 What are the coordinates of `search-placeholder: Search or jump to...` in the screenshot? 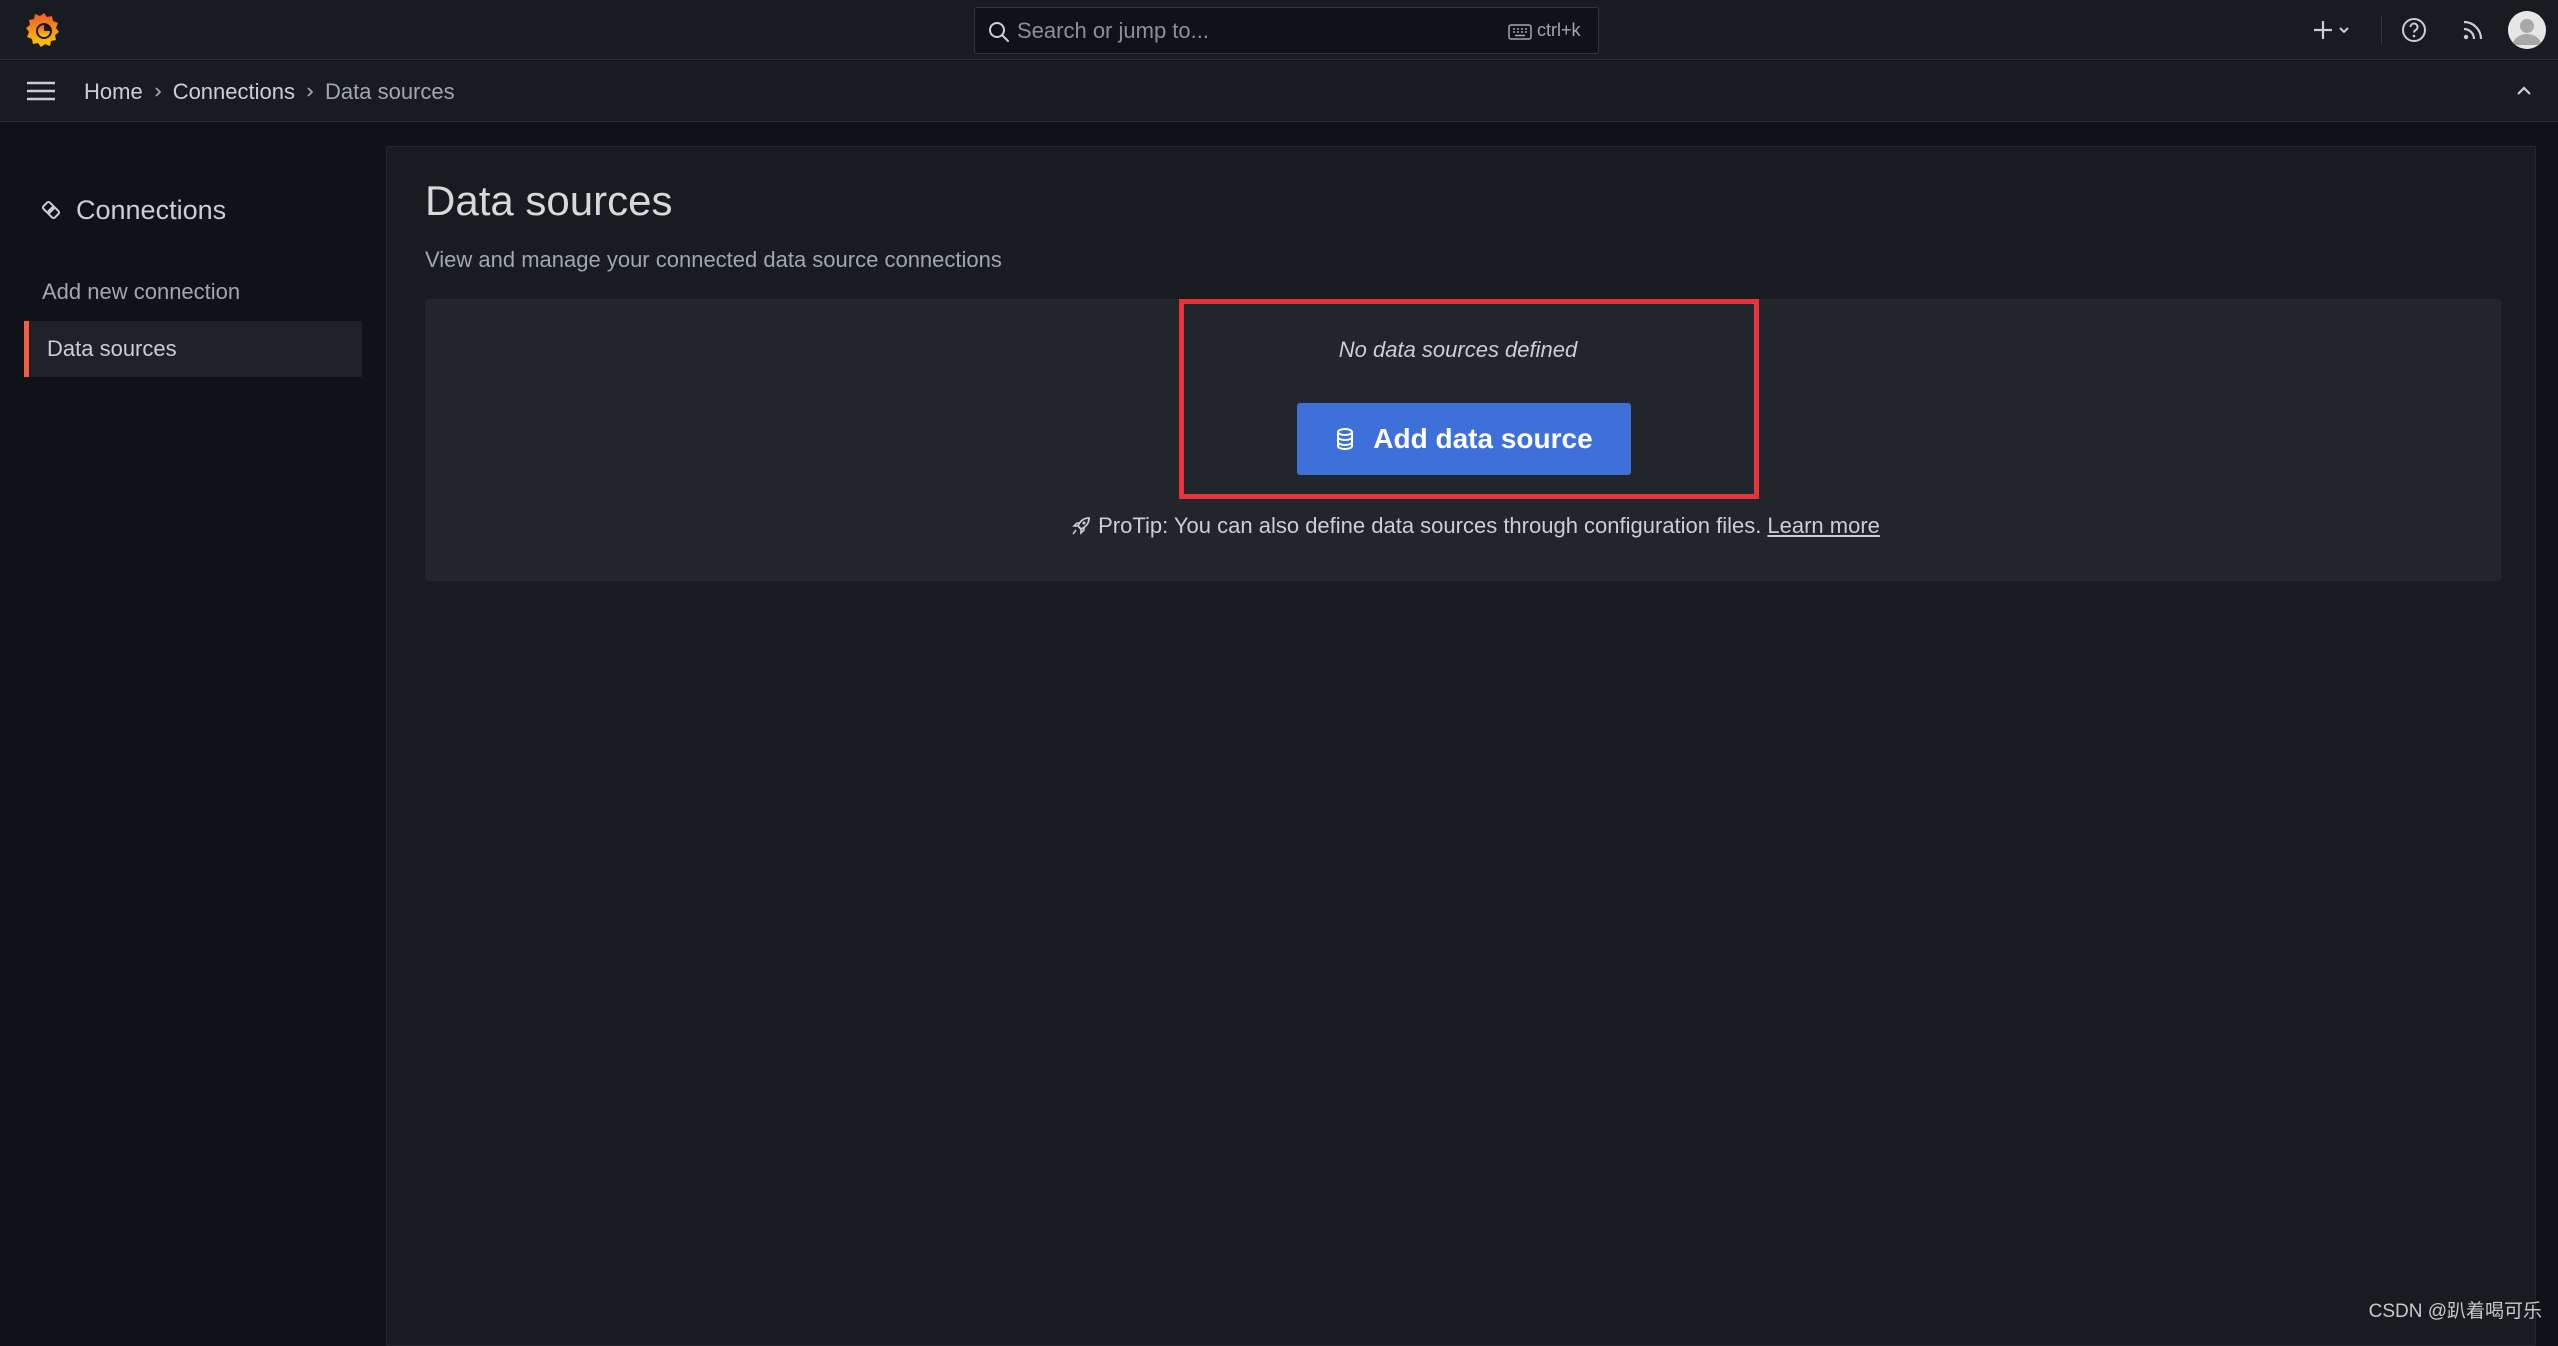 It's located at (1113, 30).